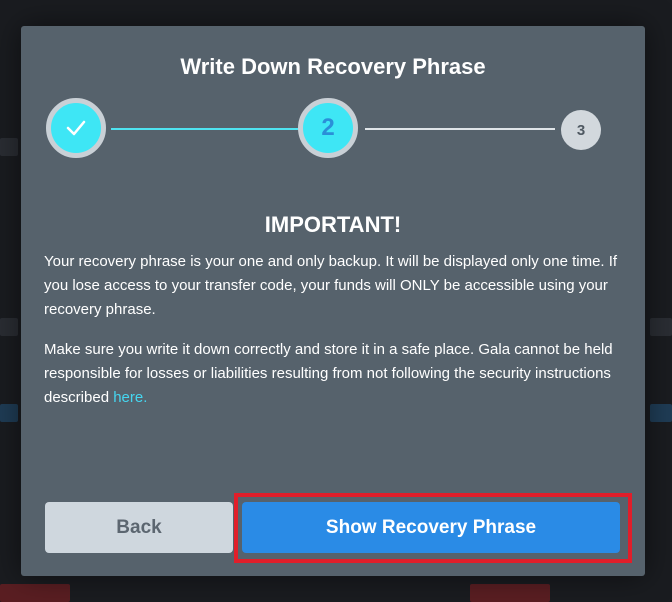 This screenshot has width=672, height=602. Describe the element at coordinates (139, 527) in the screenshot. I see `back-button: Back` at that location.